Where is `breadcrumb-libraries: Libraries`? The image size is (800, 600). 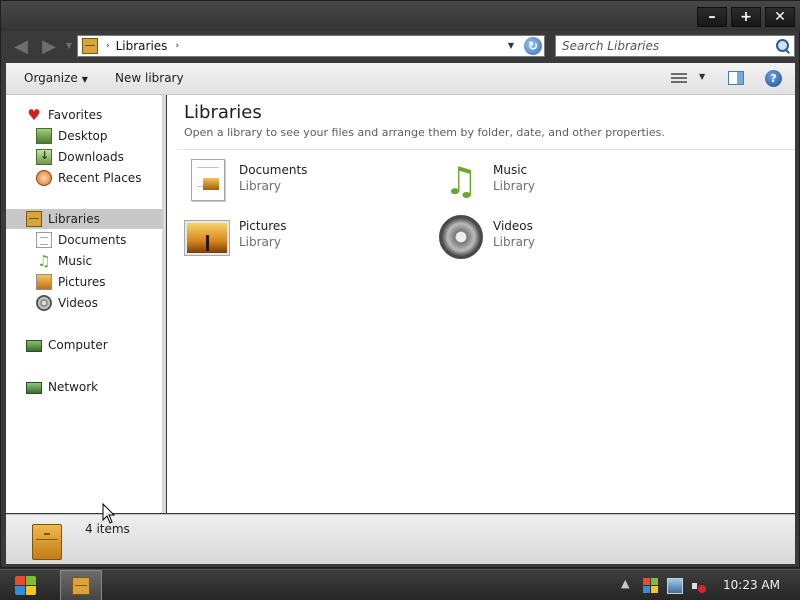 breadcrumb-libraries: Libraries is located at coordinates (142, 46).